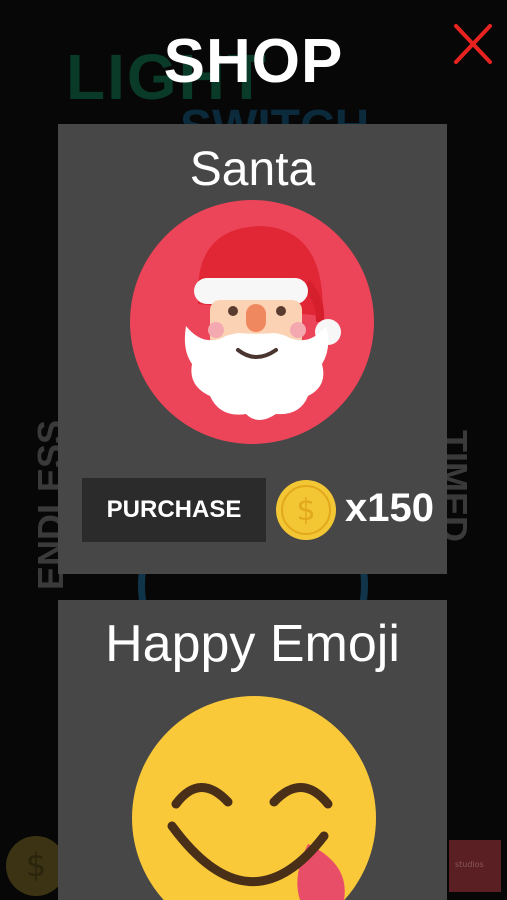 This screenshot has height=900, width=507. I want to click on item-price: x150, so click(389, 508).